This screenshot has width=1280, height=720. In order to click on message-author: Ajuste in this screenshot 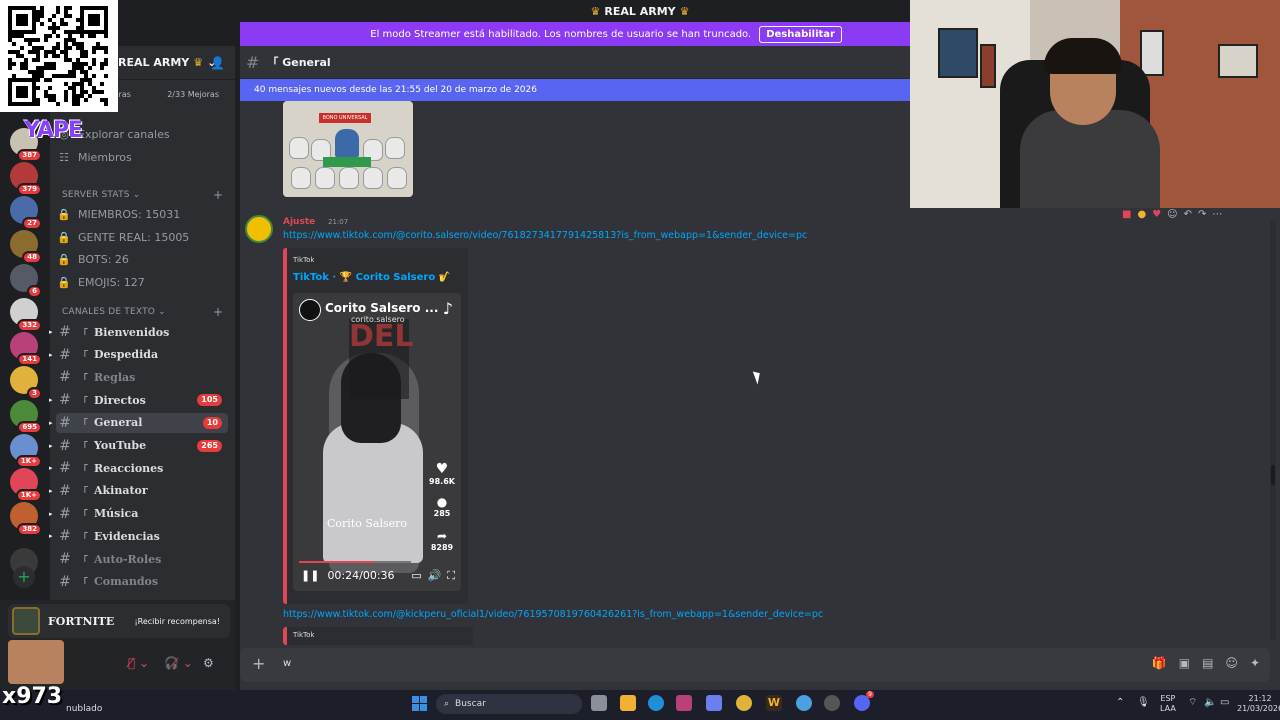, I will do `click(299, 222)`.